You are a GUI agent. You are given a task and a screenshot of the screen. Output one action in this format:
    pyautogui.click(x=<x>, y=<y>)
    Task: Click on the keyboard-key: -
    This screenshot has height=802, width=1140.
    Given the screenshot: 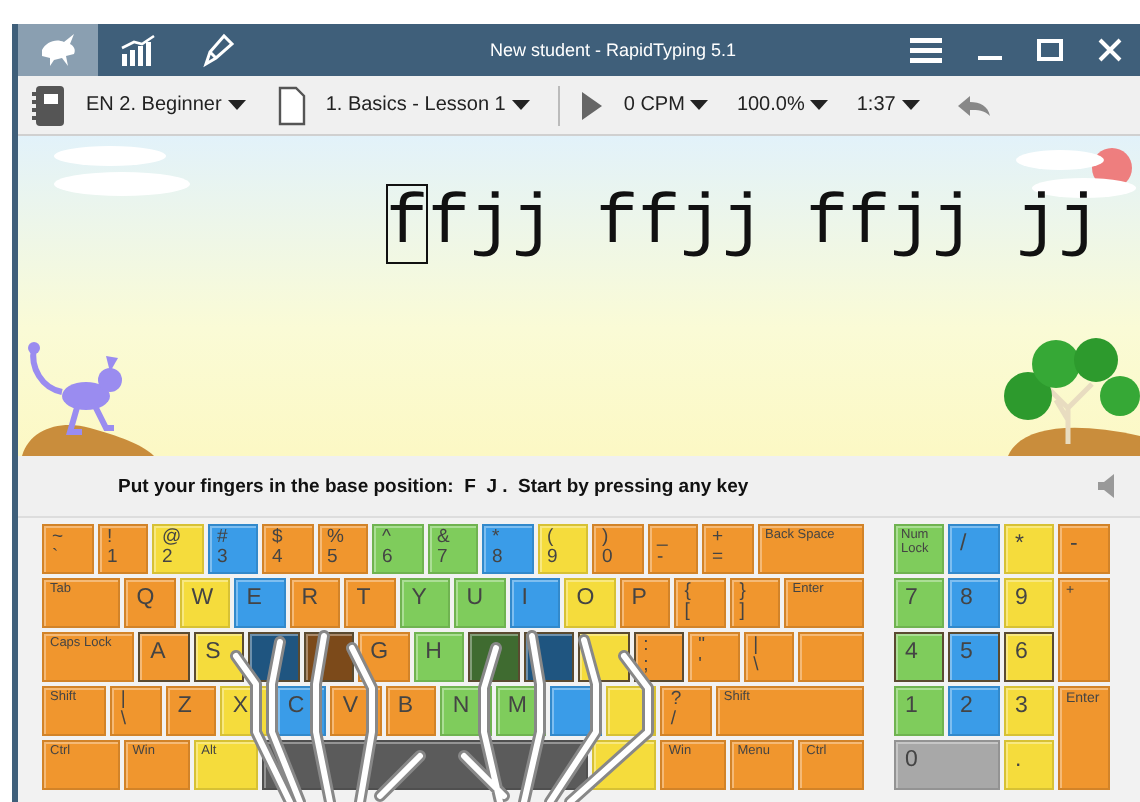 What is the action you would take?
    pyautogui.click(x=1083, y=549)
    